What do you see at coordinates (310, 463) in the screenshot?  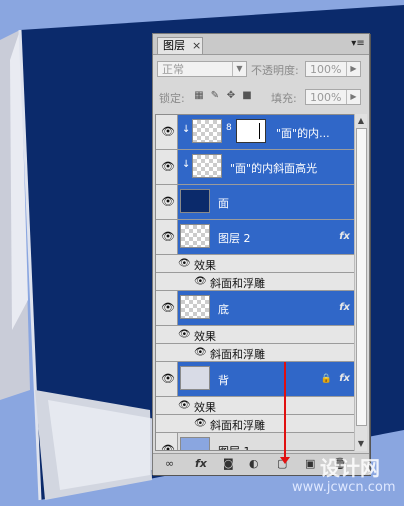 I see `new-layer-icon: ▣` at bounding box center [310, 463].